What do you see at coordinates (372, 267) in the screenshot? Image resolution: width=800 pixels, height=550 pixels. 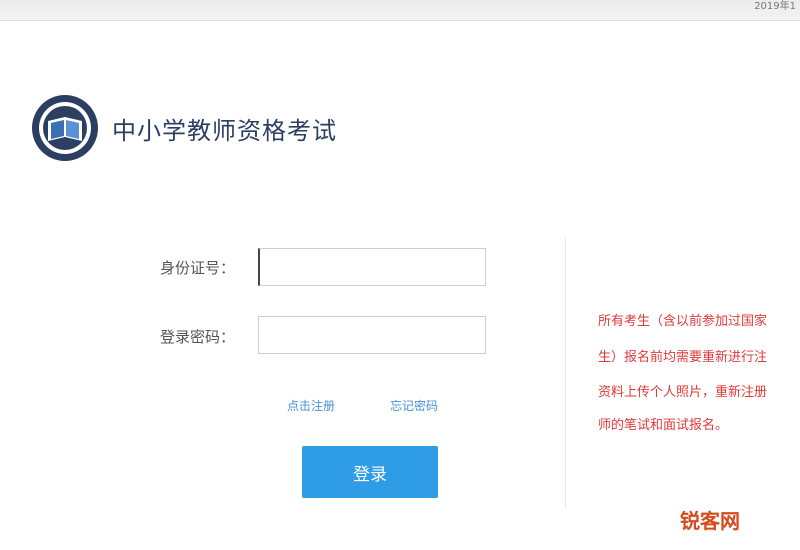 I see `id-number-input` at bounding box center [372, 267].